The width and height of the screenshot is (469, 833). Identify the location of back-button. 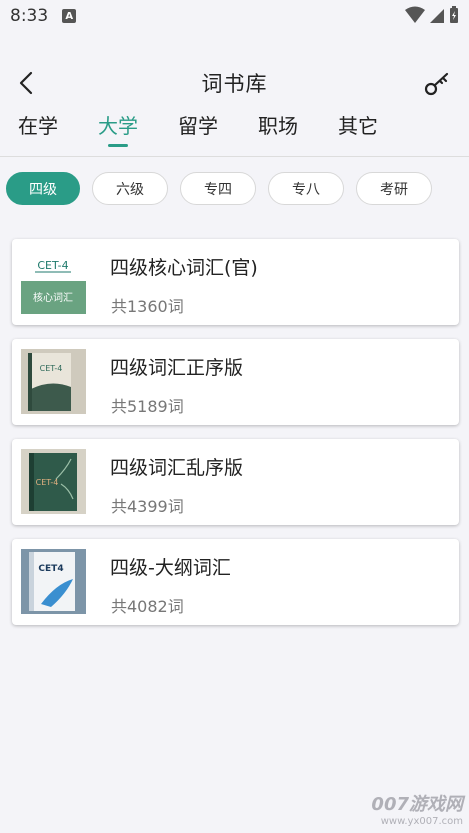
(27, 83).